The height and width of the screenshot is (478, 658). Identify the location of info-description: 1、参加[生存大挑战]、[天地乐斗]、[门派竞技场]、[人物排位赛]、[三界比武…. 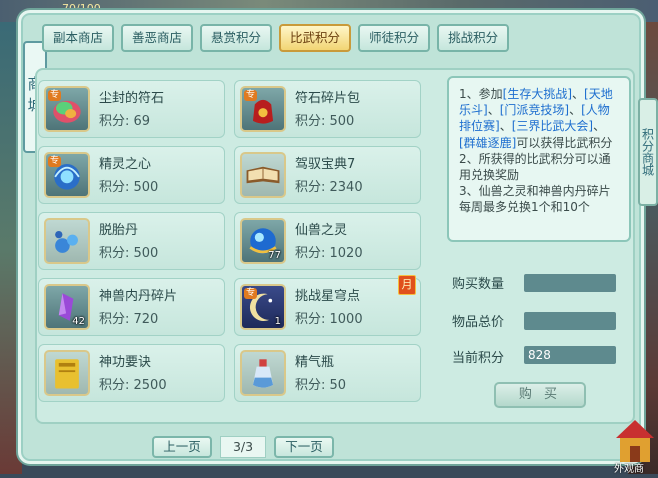
(539, 159).